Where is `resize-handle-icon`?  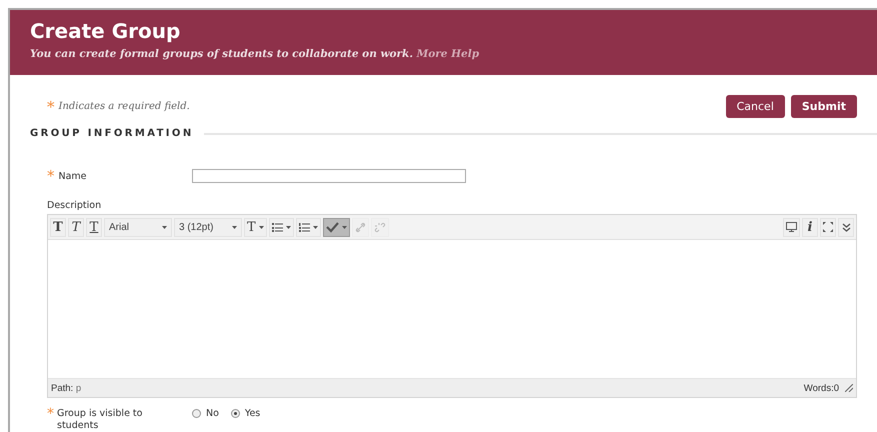 resize-handle-icon is located at coordinates (849, 388).